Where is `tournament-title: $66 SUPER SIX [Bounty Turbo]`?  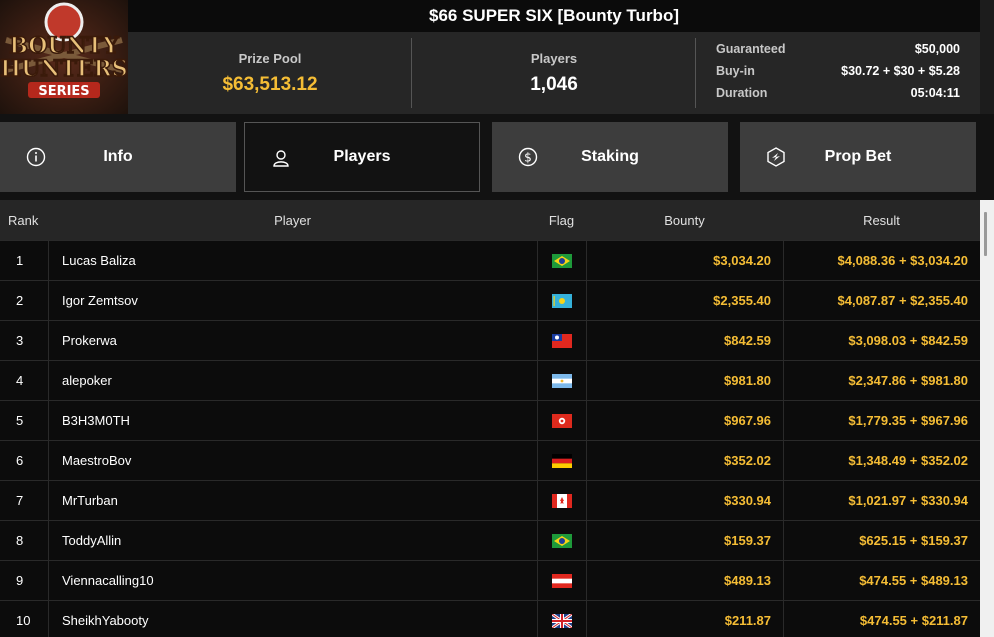
tournament-title: $66 SUPER SIX [Bounty Turbo] is located at coordinates (554, 16).